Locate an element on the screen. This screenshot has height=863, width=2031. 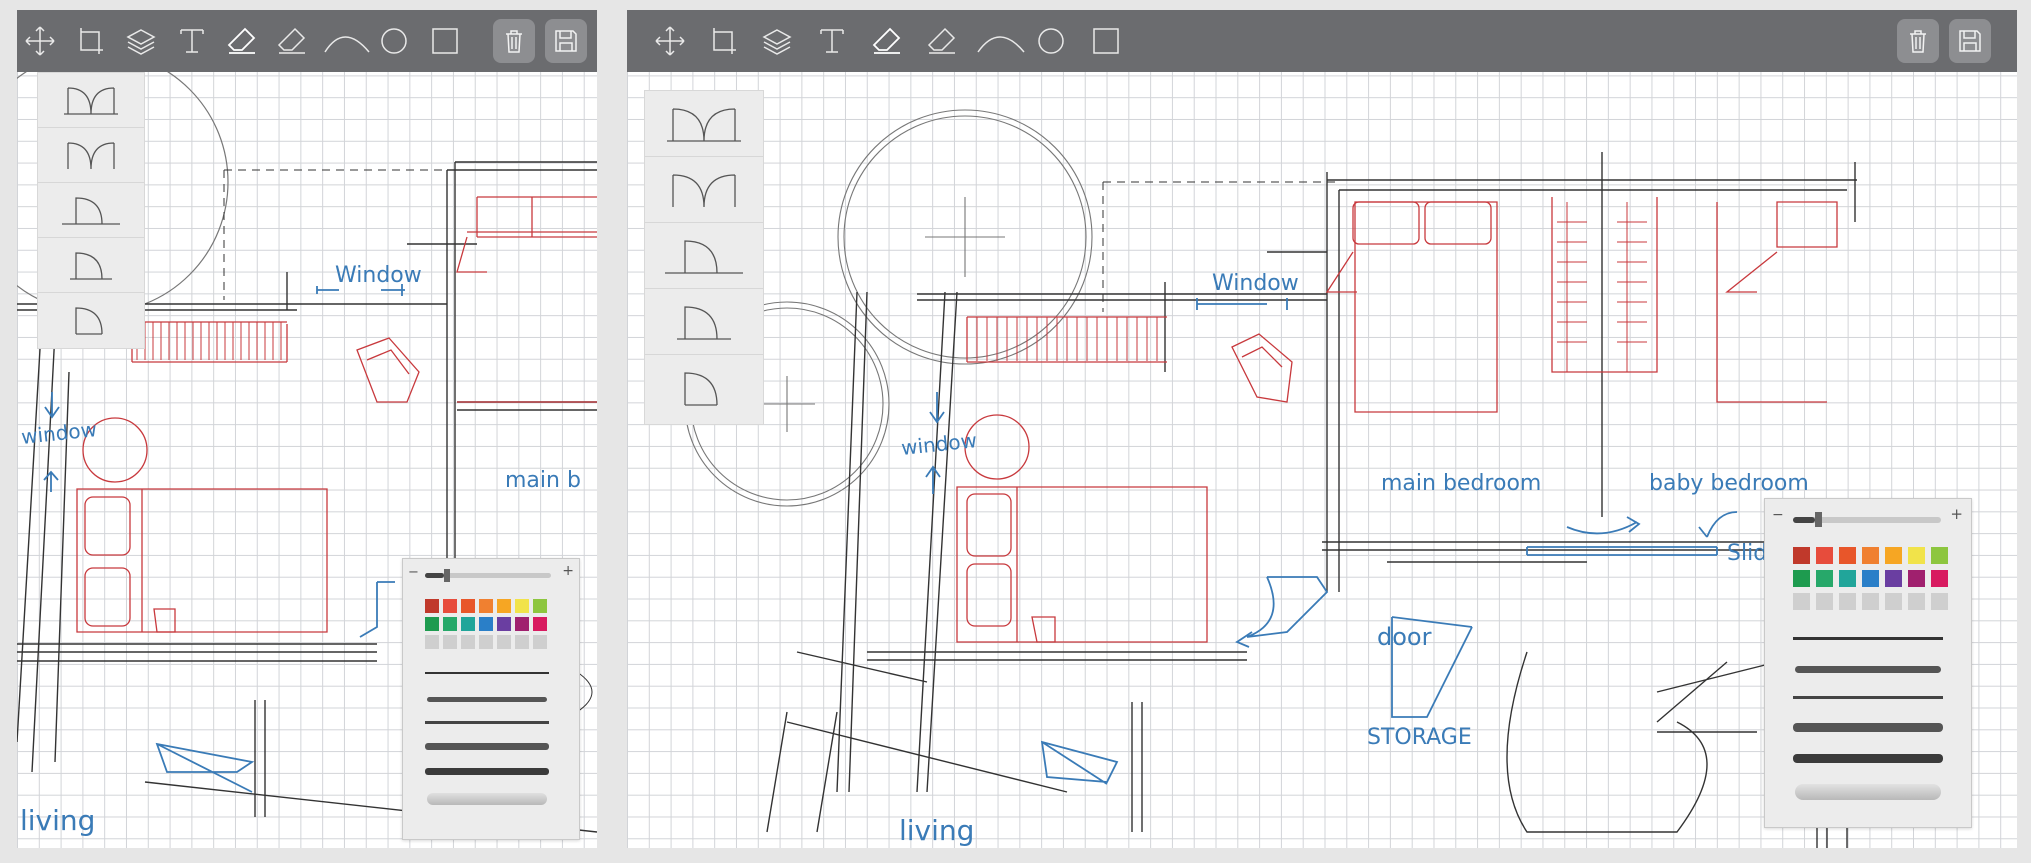
color-grid-right is located at coordinates (1870, 578).